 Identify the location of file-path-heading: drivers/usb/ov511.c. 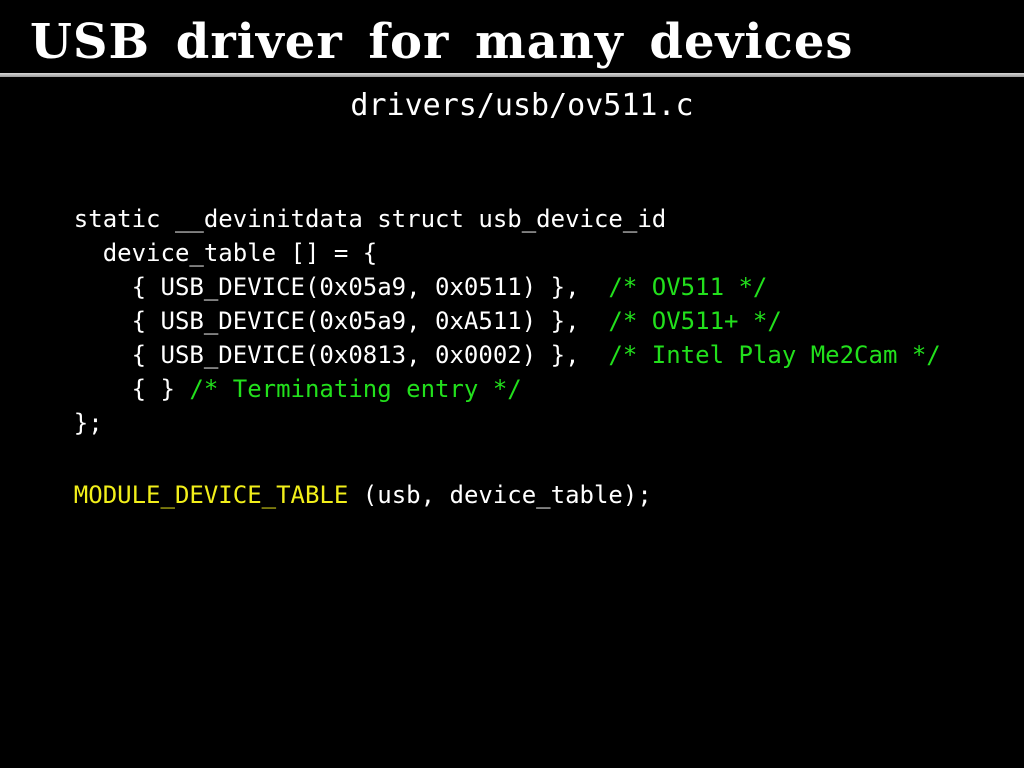
(522, 105).